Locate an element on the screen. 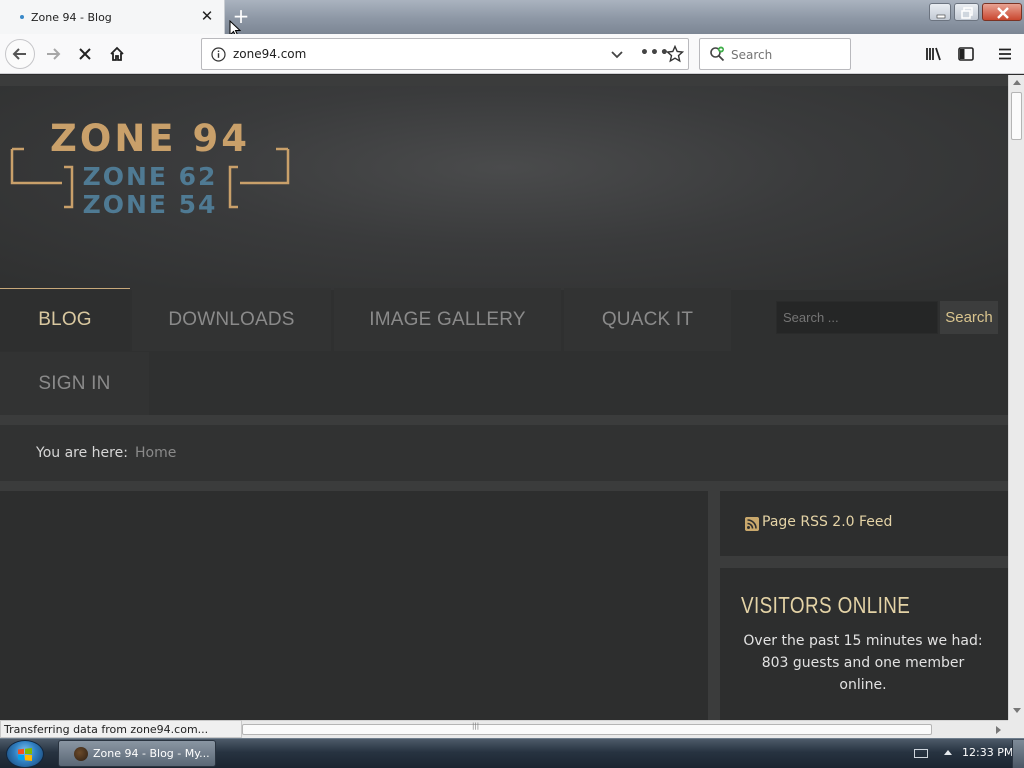  browser-titlebar: Zone 94 - Blog ✕ + is located at coordinates (512, 19).